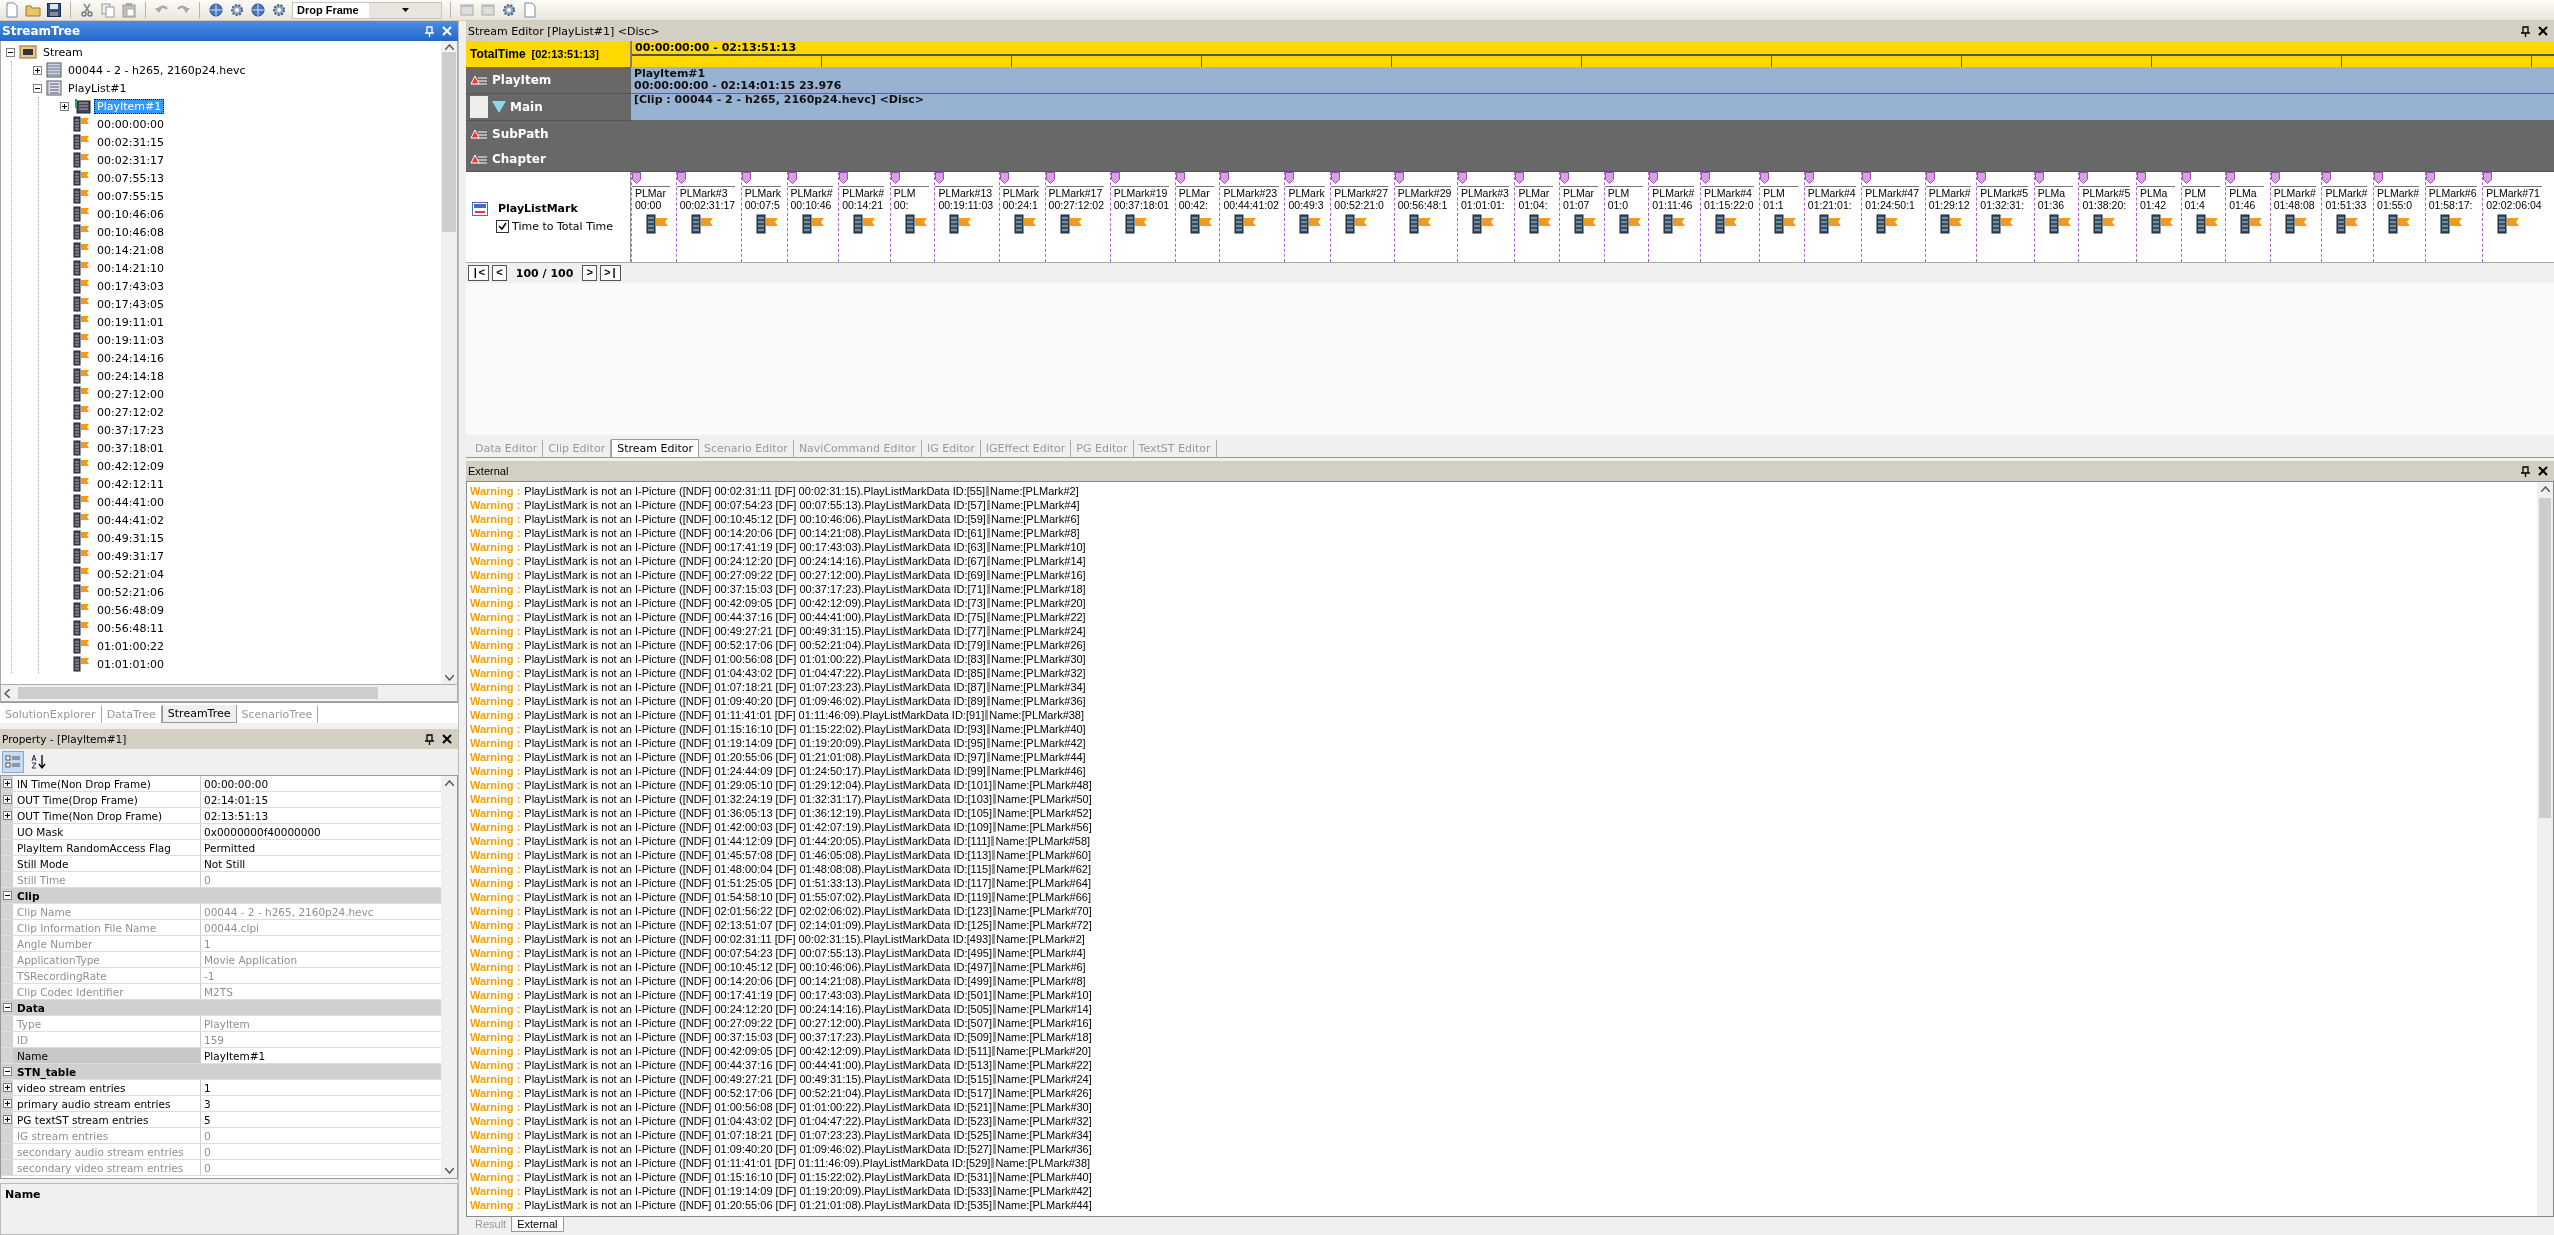 The height and width of the screenshot is (1235, 2554). What do you see at coordinates (131, 286) in the screenshot?
I see `tree-item: 00:17:43:03` at bounding box center [131, 286].